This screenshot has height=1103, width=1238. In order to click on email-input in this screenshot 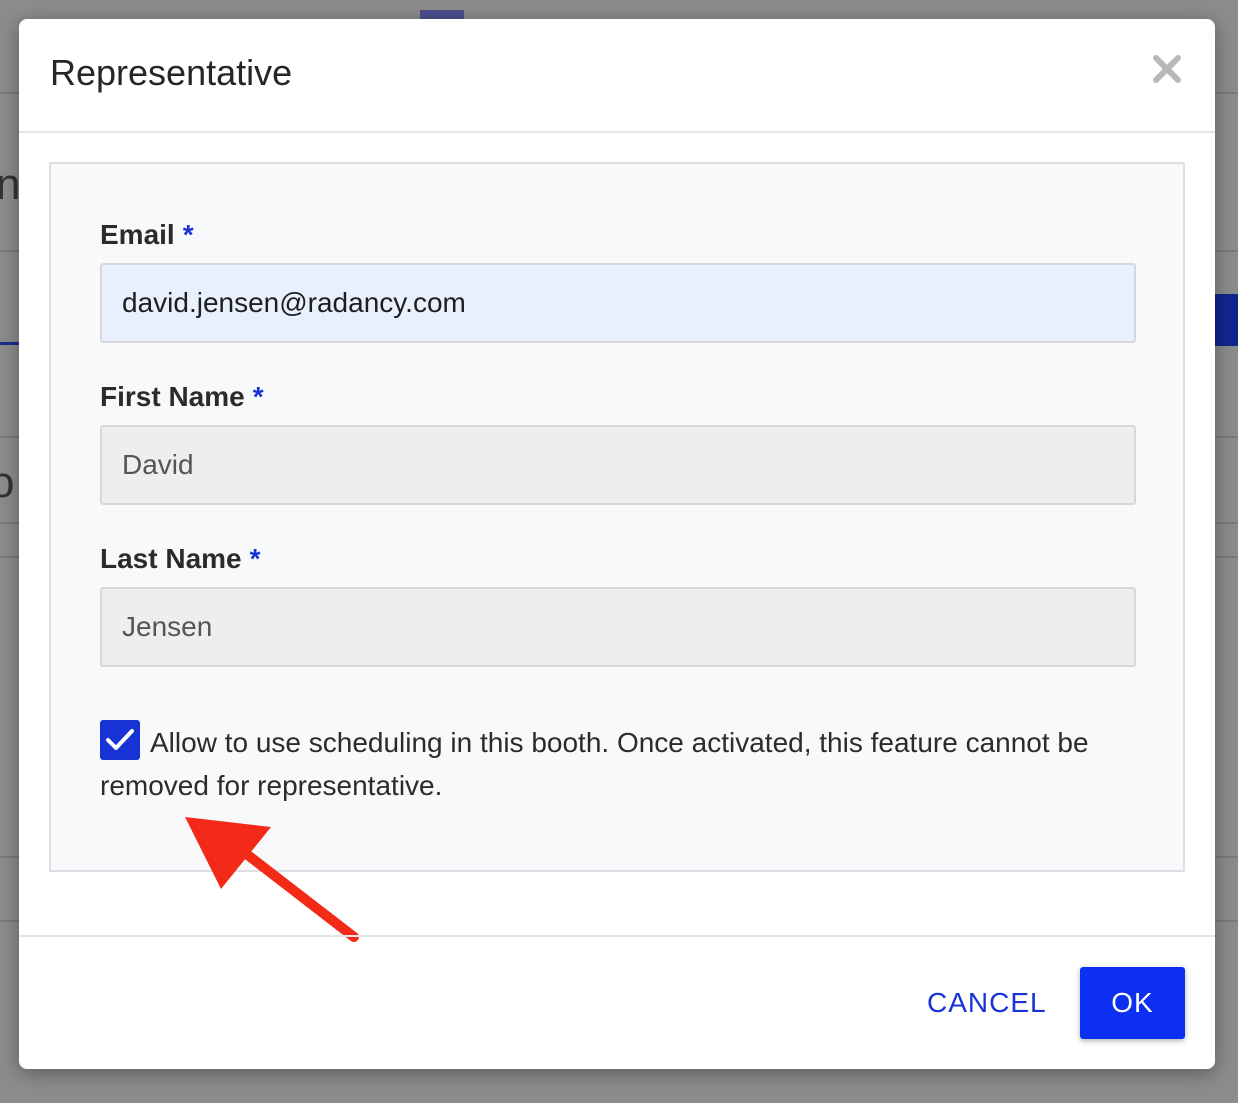, I will do `click(618, 303)`.